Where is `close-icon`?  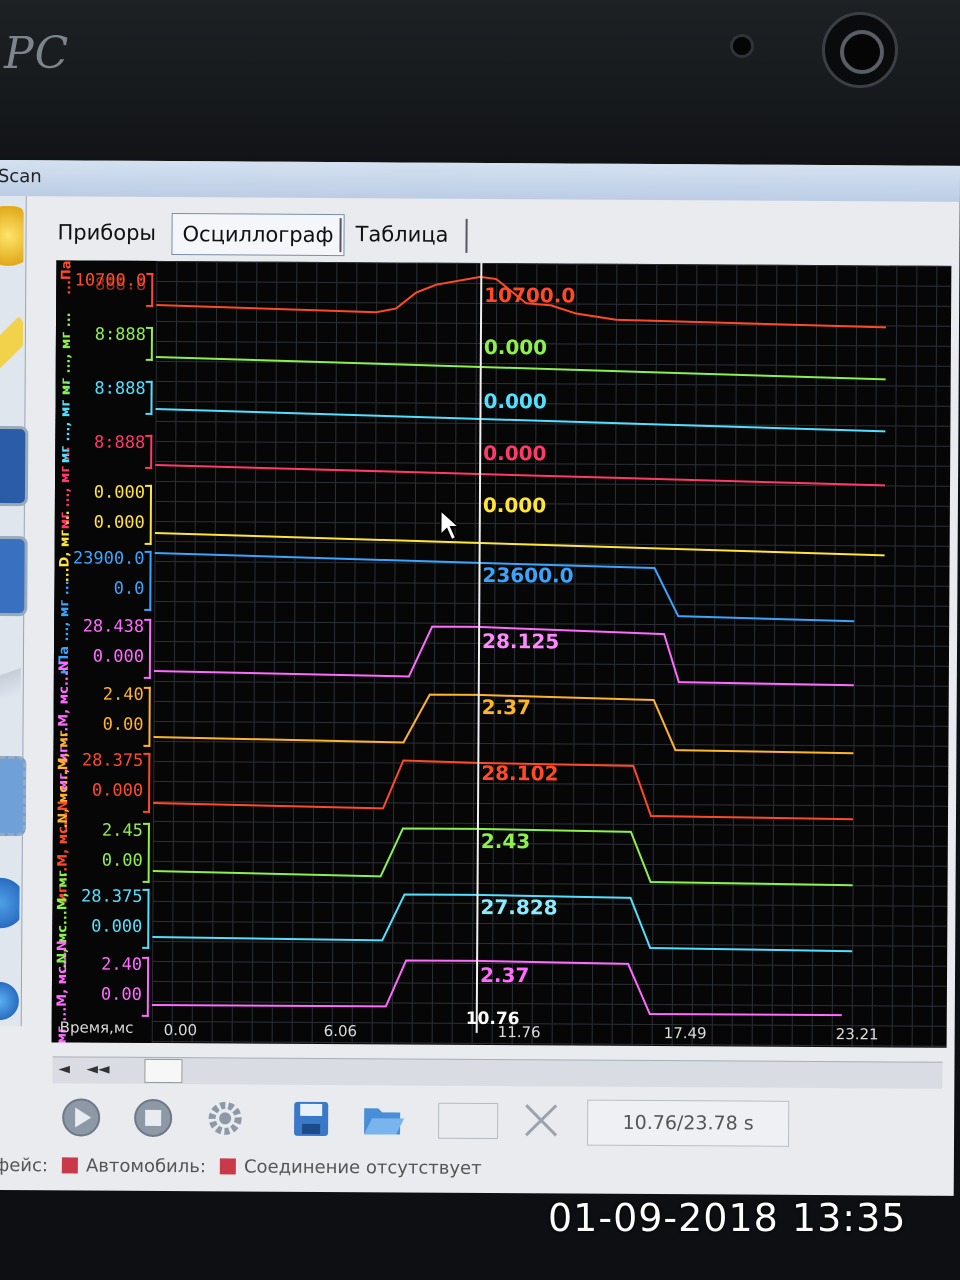 close-icon is located at coordinates (541, 1120).